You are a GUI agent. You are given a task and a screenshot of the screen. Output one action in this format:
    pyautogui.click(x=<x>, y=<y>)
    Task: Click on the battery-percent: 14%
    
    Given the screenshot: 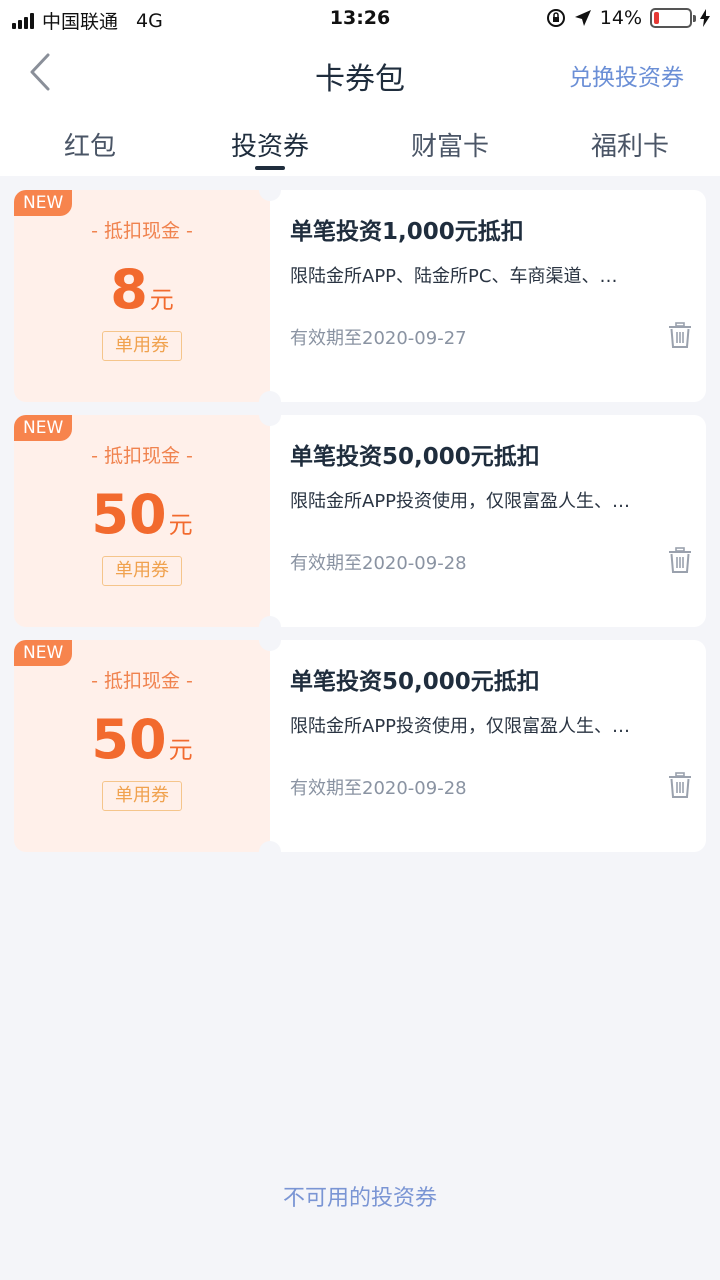 What is the action you would take?
    pyautogui.click(x=620, y=18)
    